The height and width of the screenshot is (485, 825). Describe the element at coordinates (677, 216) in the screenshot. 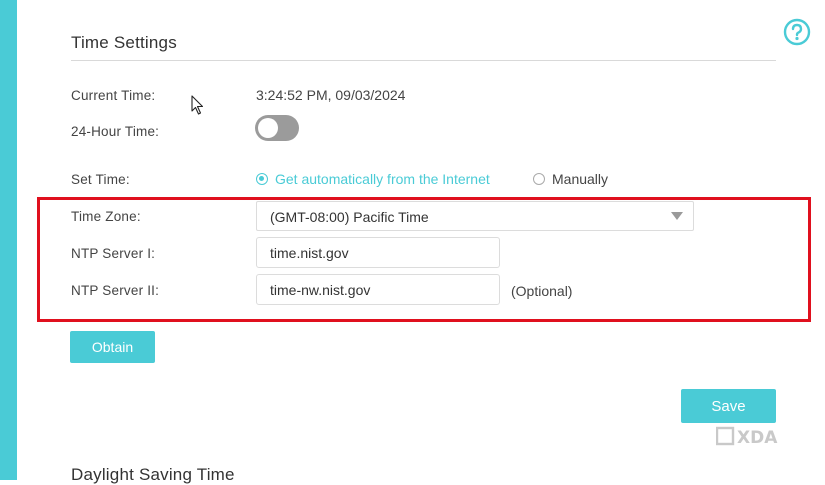

I see `caret-down-icon` at that location.